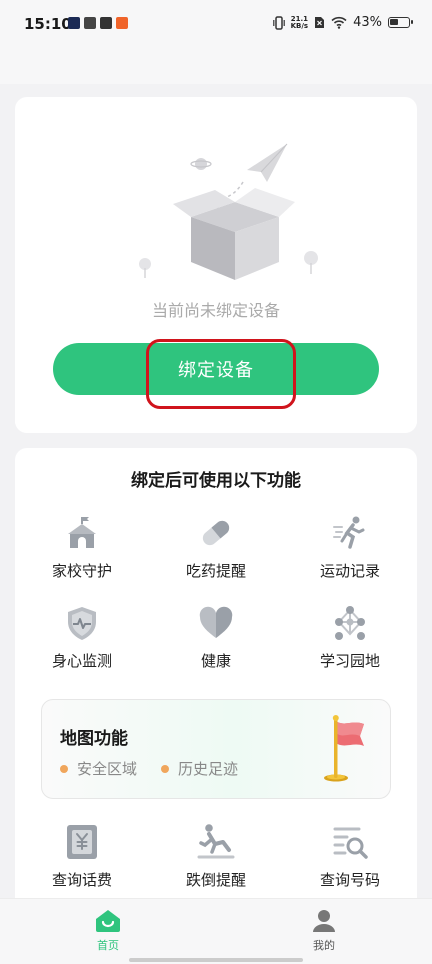 The height and width of the screenshot is (964, 432). I want to click on feature-mind-body-monitor: 身心监测, so click(82, 637).